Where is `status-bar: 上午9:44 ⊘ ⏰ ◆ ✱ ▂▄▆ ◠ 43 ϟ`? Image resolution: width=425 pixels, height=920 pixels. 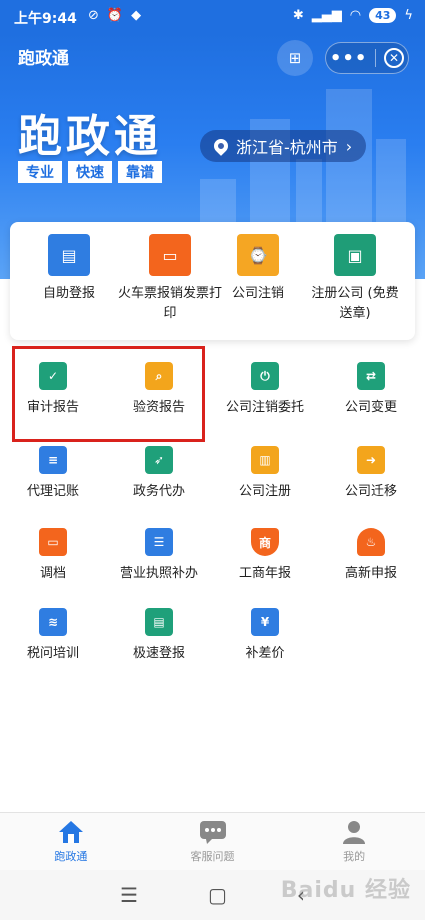 status-bar: 上午9:44 ⊘ ⏰ ◆ ✱ ▂▄▆ ◠ 43 ϟ is located at coordinates (212, 17).